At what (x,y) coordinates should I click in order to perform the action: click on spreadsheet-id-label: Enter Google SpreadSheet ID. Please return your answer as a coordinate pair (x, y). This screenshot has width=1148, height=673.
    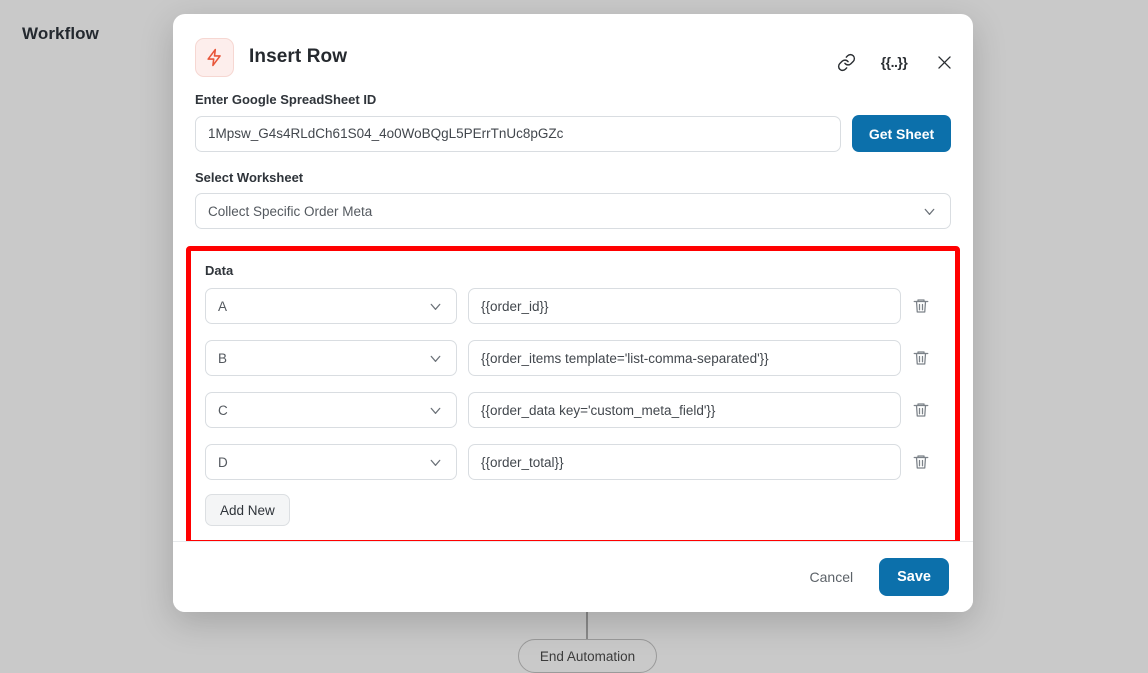
    Looking at the image, I should click on (573, 99).